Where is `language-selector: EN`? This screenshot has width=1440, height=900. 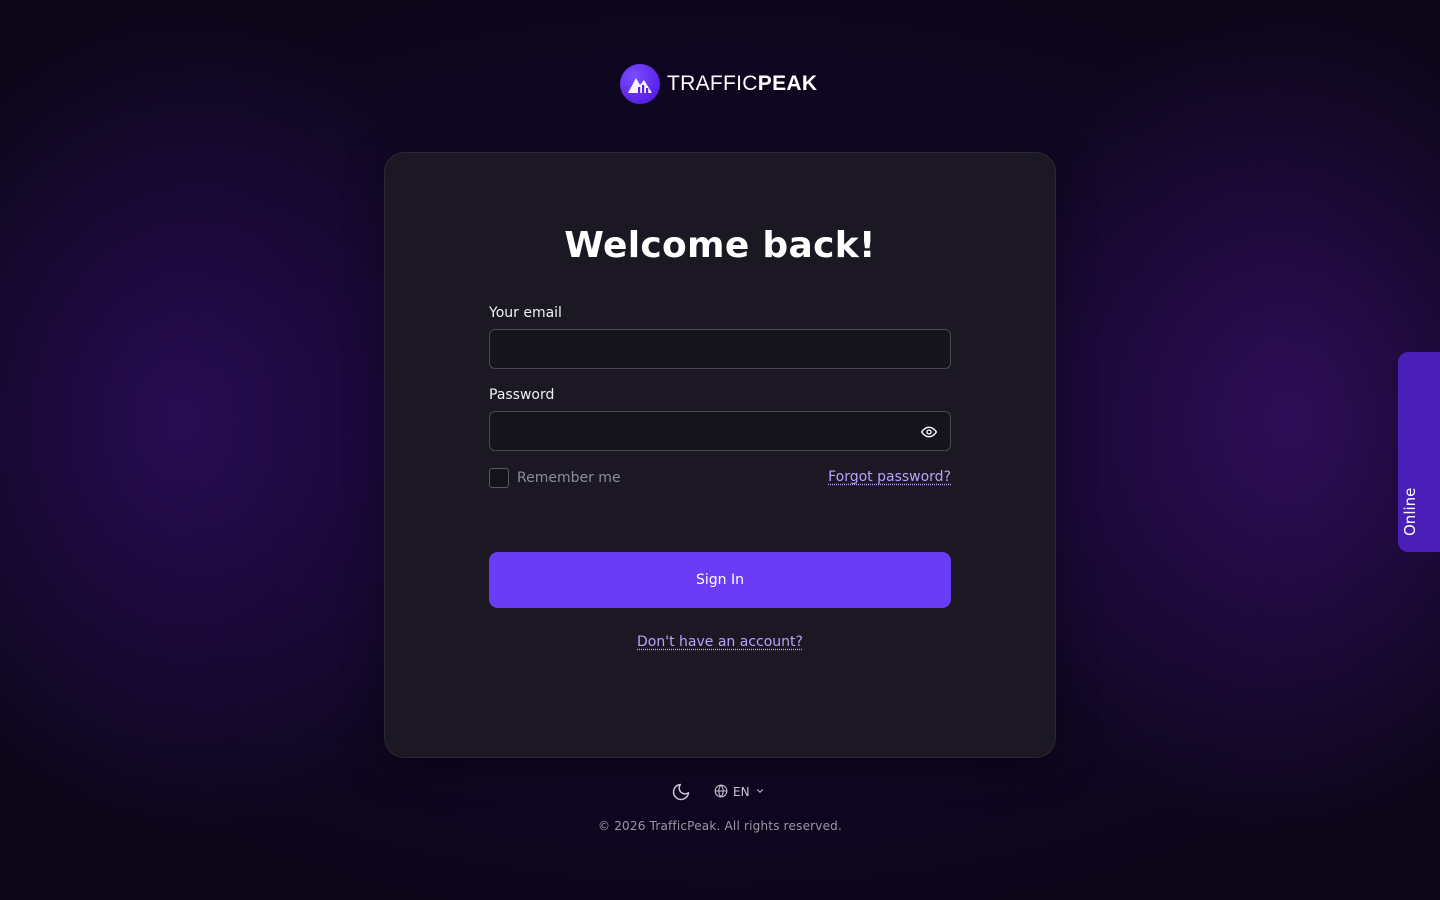 language-selector: EN is located at coordinates (739, 792).